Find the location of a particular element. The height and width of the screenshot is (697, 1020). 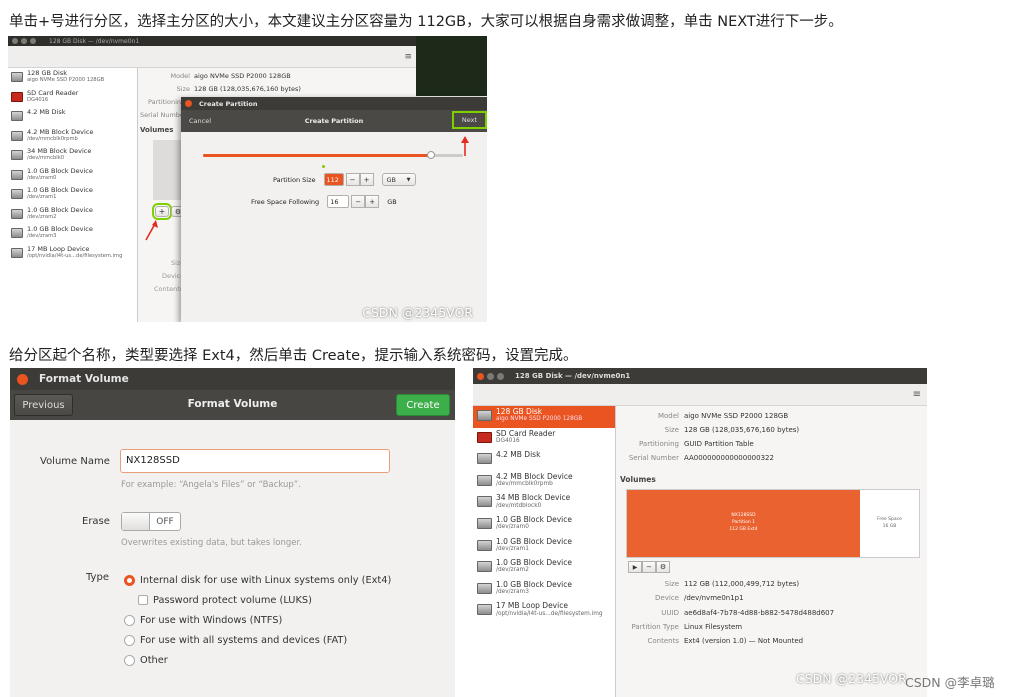

device-item: 34 MB Block Device/dev/mmcblk0 is located at coordinates (72, 156).